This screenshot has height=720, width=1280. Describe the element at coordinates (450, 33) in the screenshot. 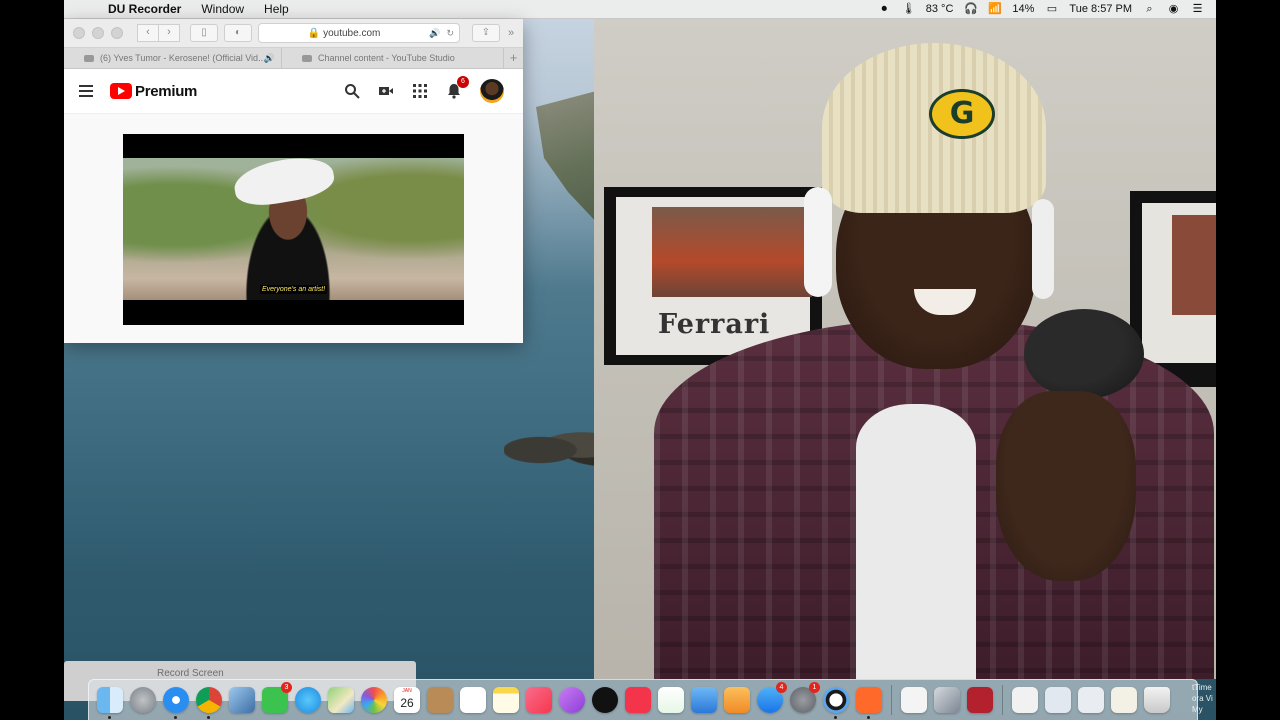

I see `reload-icon: ↻` at that location.